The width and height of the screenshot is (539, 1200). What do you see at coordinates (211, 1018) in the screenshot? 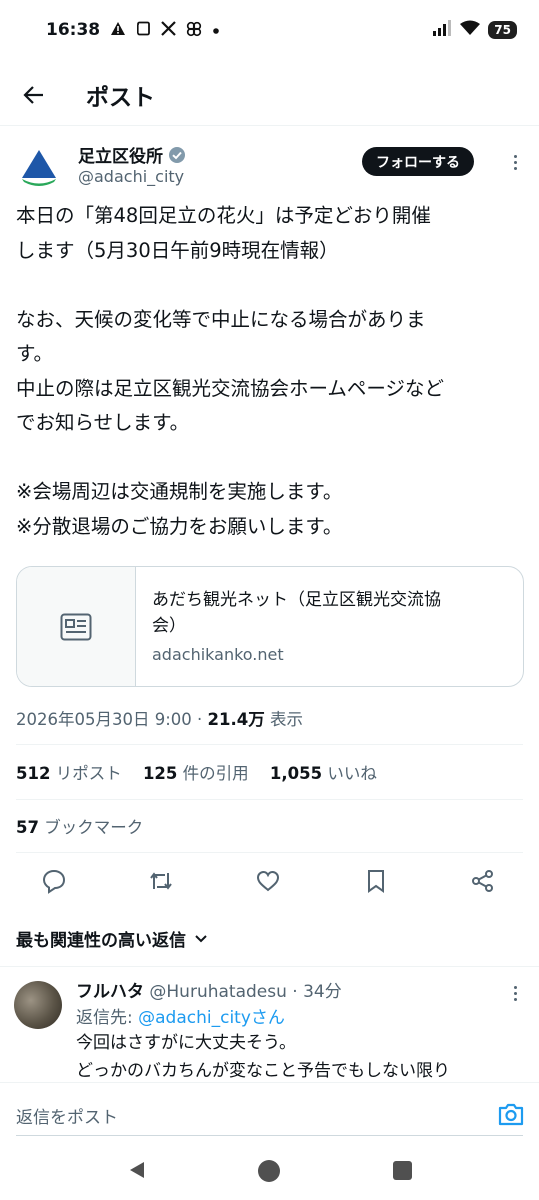
I see `reply-to-link: @adachi_cityさん` at bounding box center [211, 1018].